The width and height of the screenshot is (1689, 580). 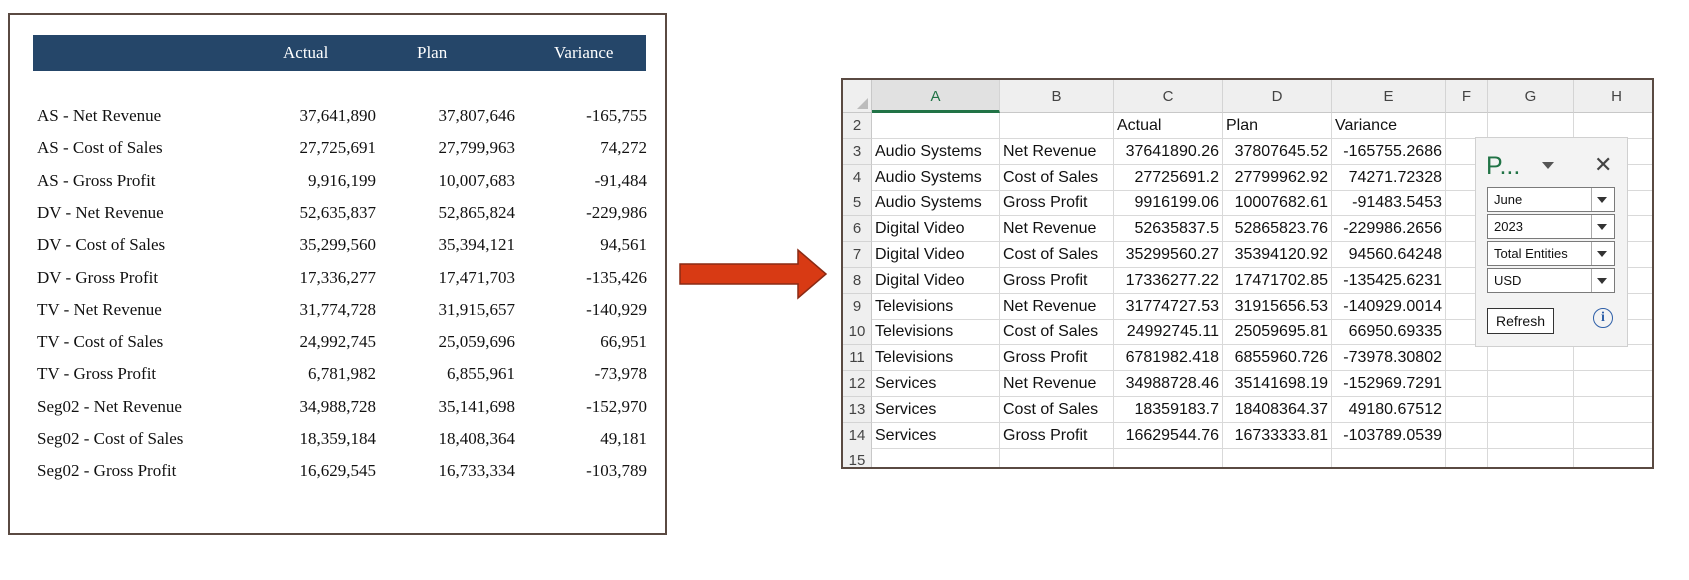 What do you see at coordinates (857, 255) in the screenshot?
I see `row-header: 7` at bounding box center [857, 255].